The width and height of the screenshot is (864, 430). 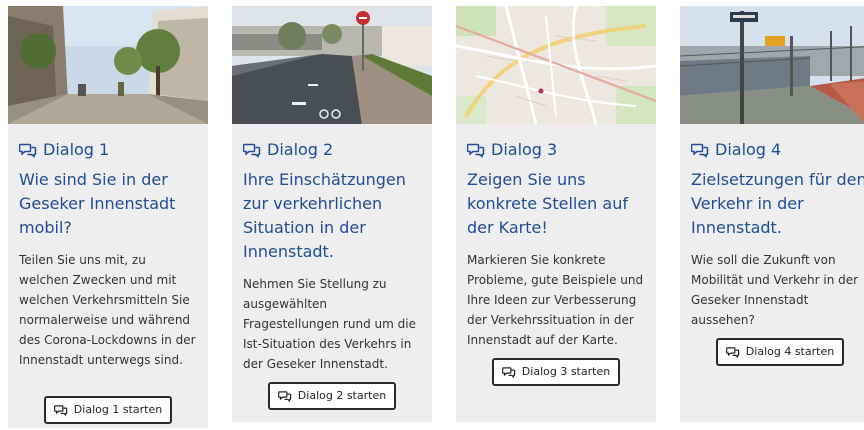 I want to click on button-label: Dialog 2 starten, so click(x=342, y=395).